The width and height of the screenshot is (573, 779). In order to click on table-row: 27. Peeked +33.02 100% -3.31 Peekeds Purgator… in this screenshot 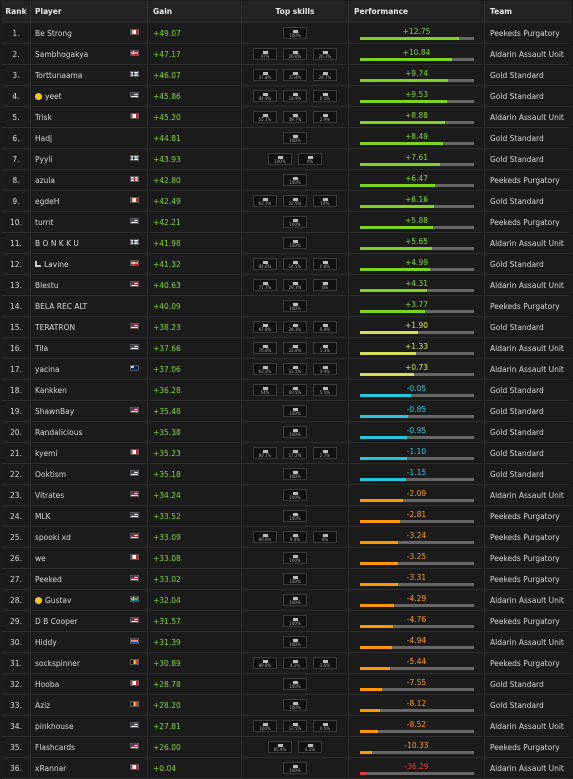, I will do `click(286, 579)`.